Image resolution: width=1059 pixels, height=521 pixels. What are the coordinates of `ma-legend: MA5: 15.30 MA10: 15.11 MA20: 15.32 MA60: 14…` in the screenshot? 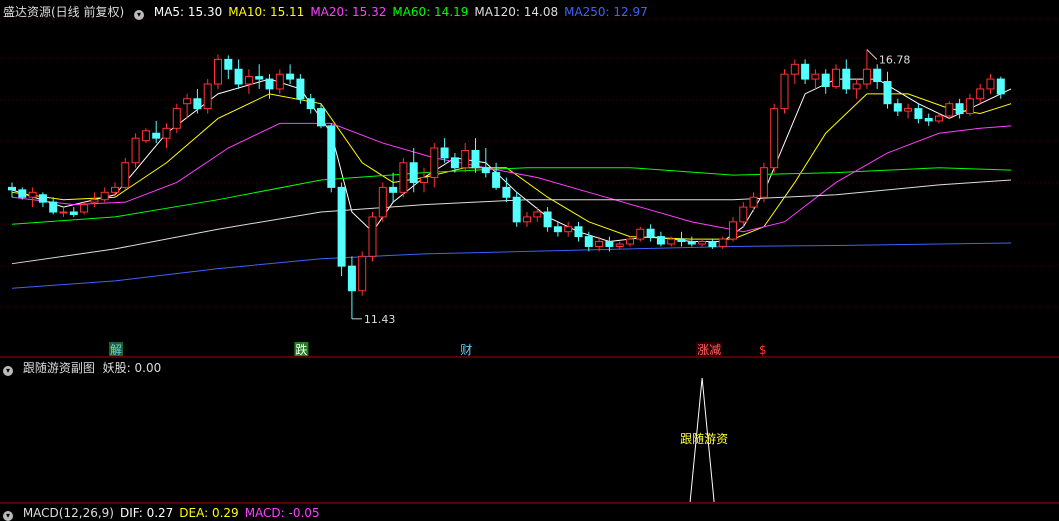 It's located at (404, 12).